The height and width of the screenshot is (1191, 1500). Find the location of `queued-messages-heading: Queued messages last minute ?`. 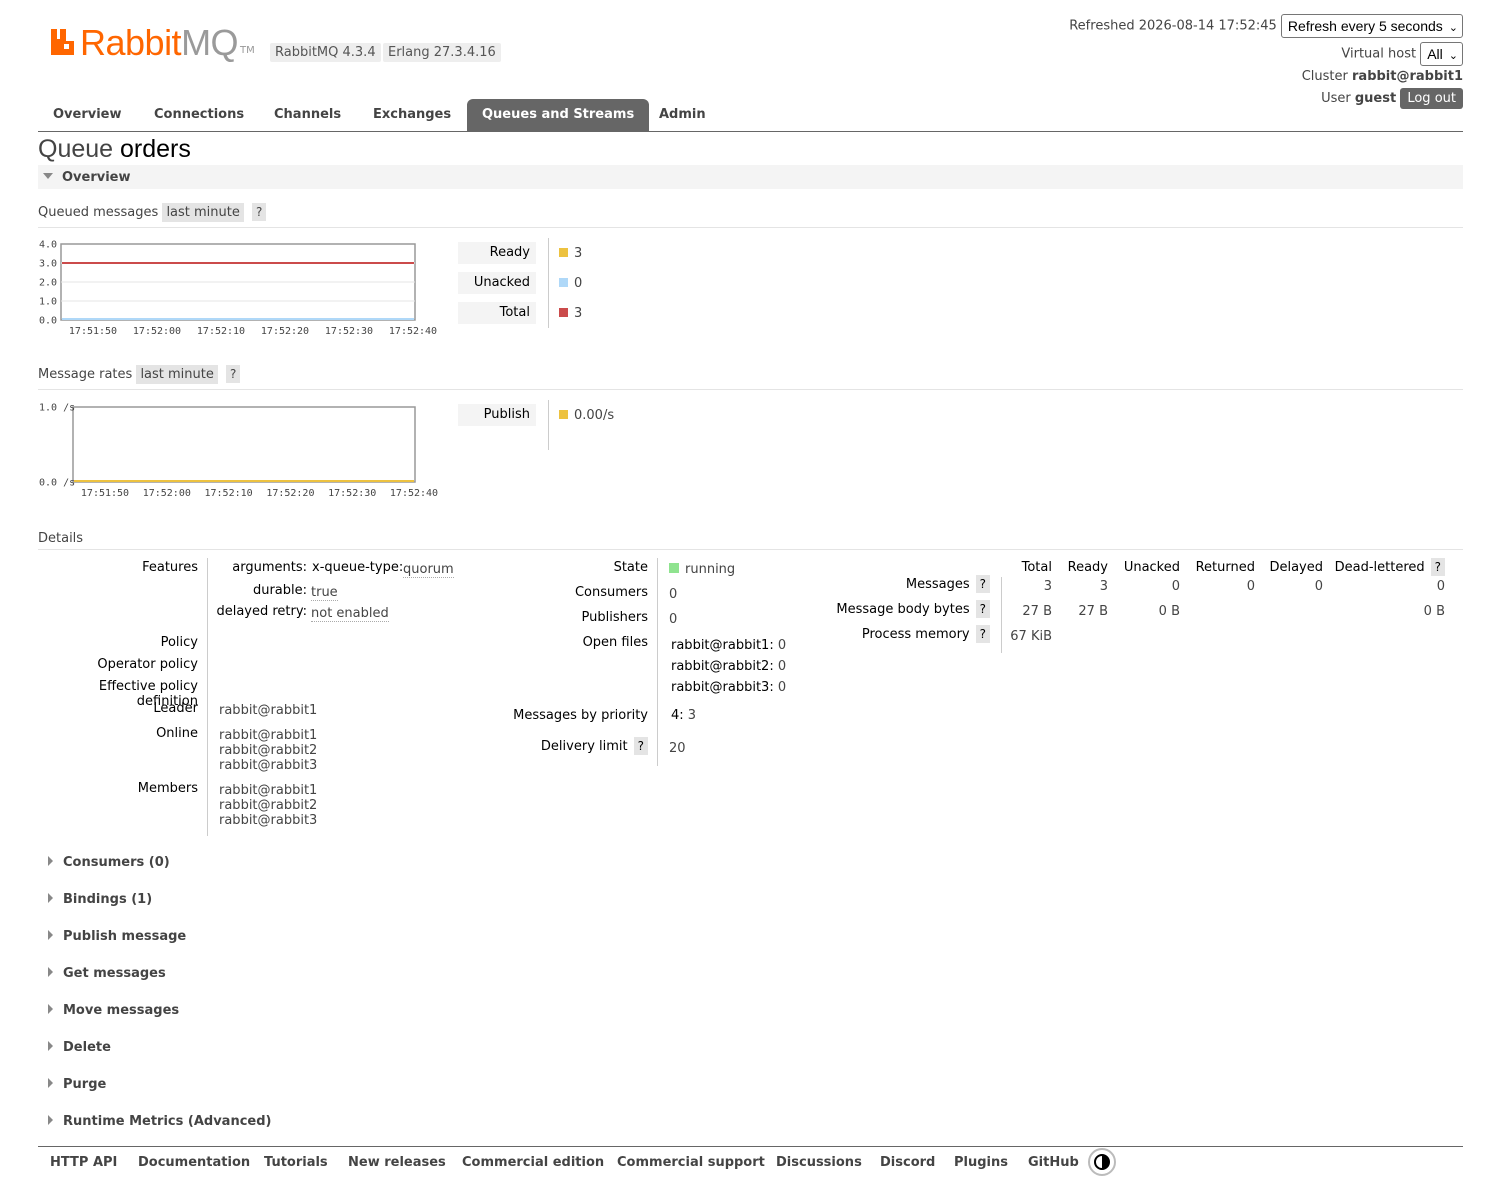

queued-messages-heading: Queued messages last minute ? is located at coordinates (750, 215).